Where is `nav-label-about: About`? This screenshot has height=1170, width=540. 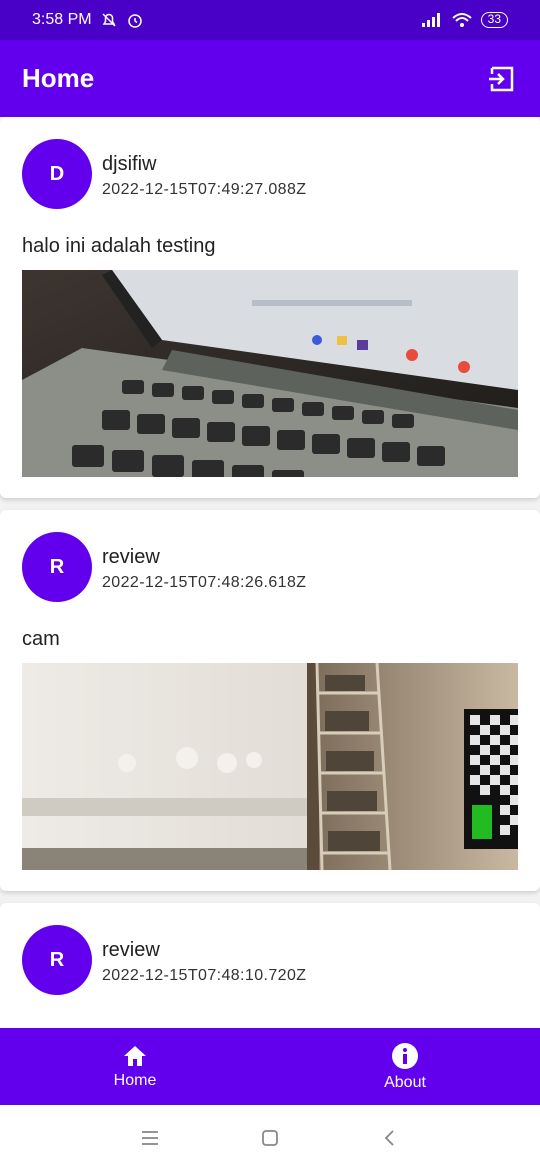
nav-label-about: About is located at coordinates (405, 1082).